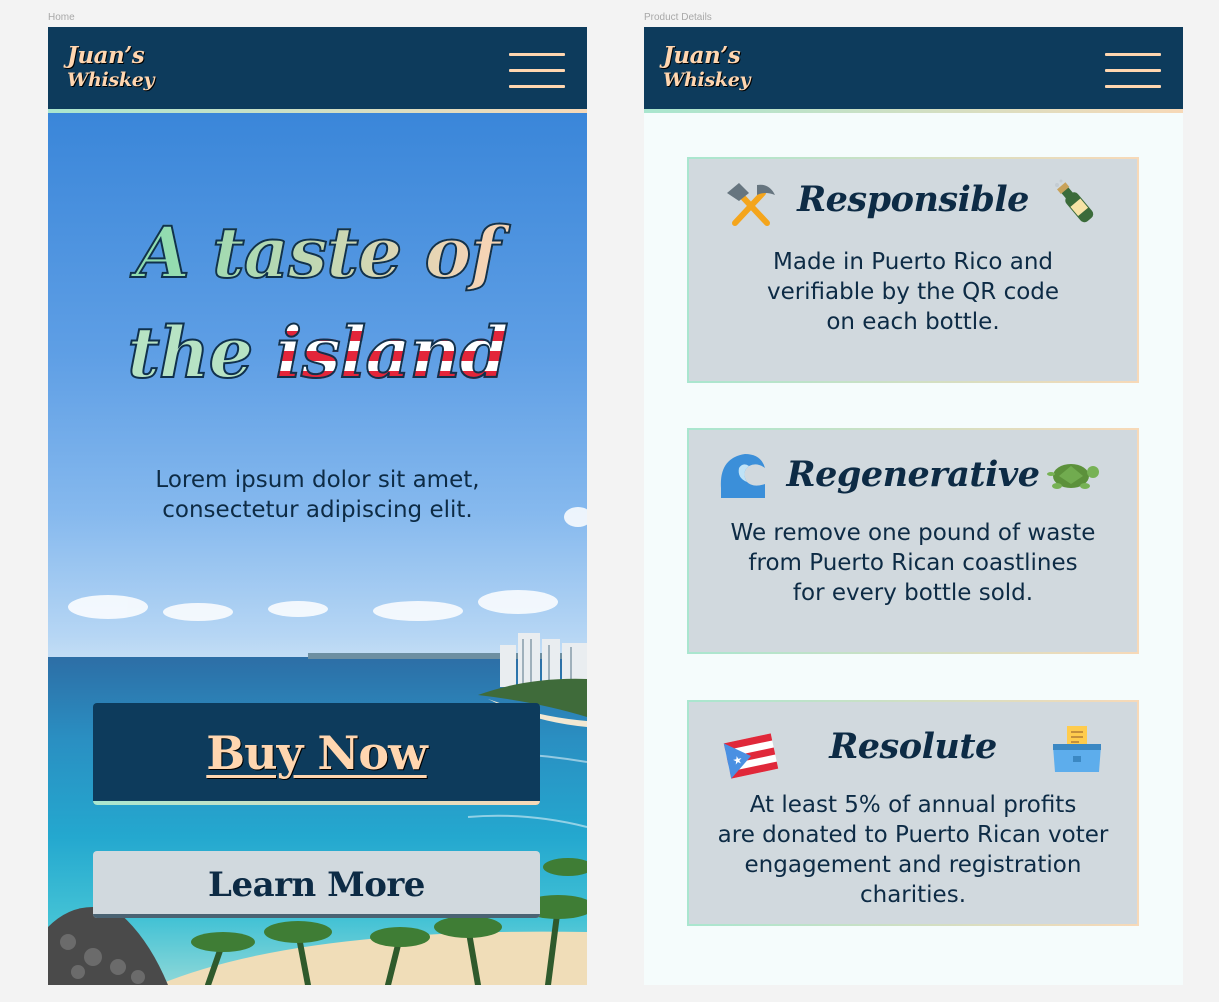  I want to click on hero-title-word-the: the, so click(191, 352).